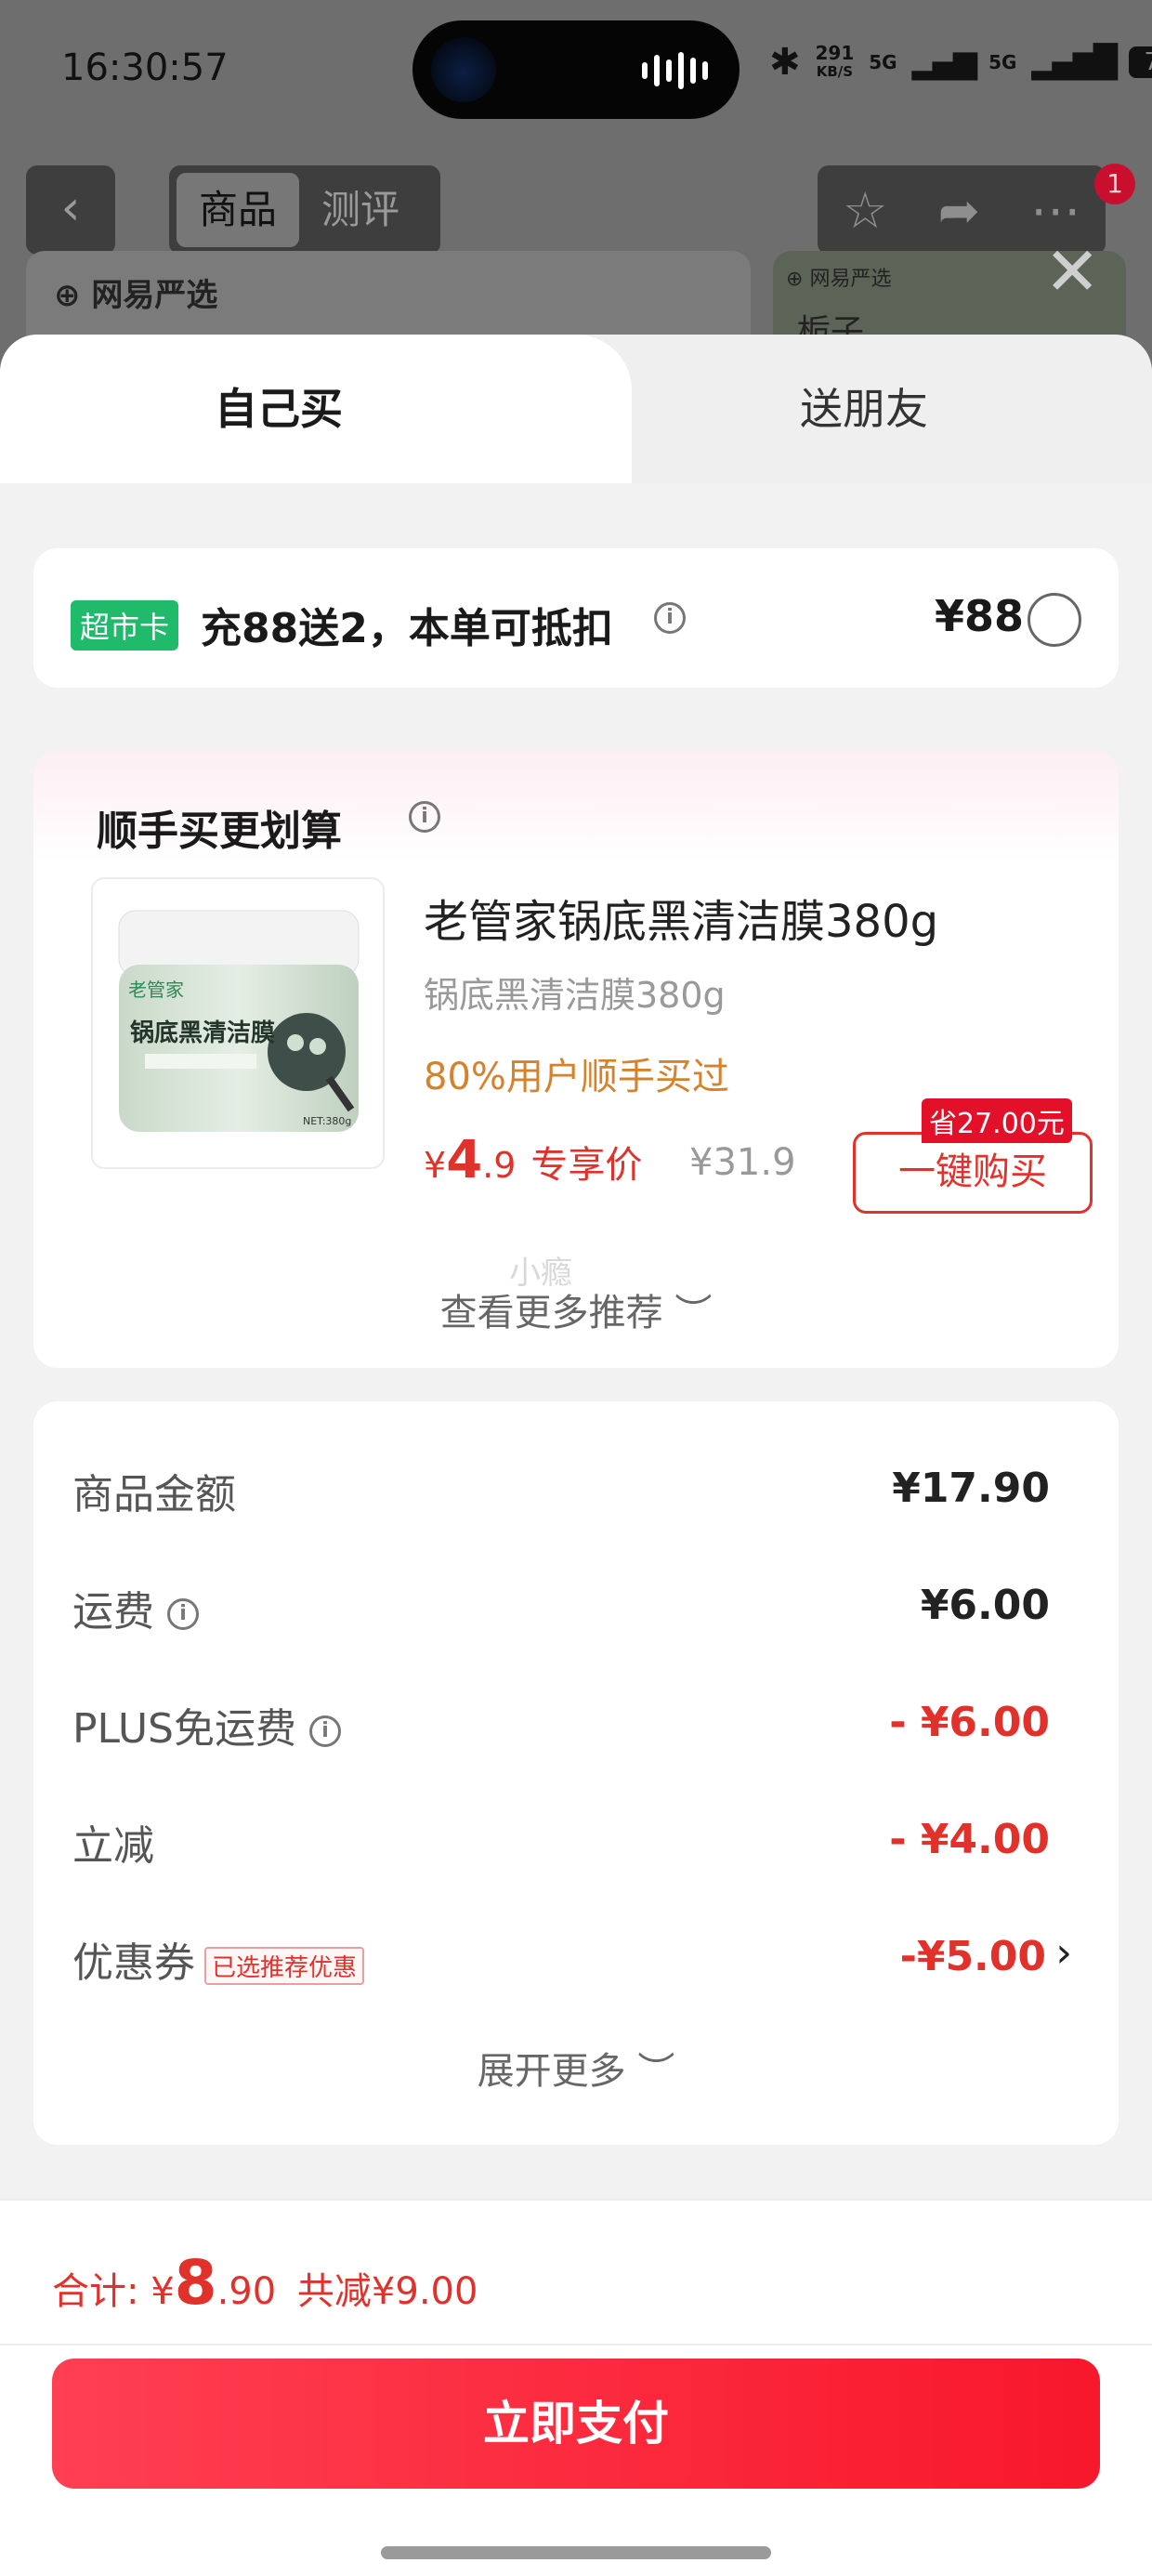  What do you see at coordinates (113, 2291) in the screenshot?
I see `total-label: 合计: ¥` at bounding box center [113, 2291].